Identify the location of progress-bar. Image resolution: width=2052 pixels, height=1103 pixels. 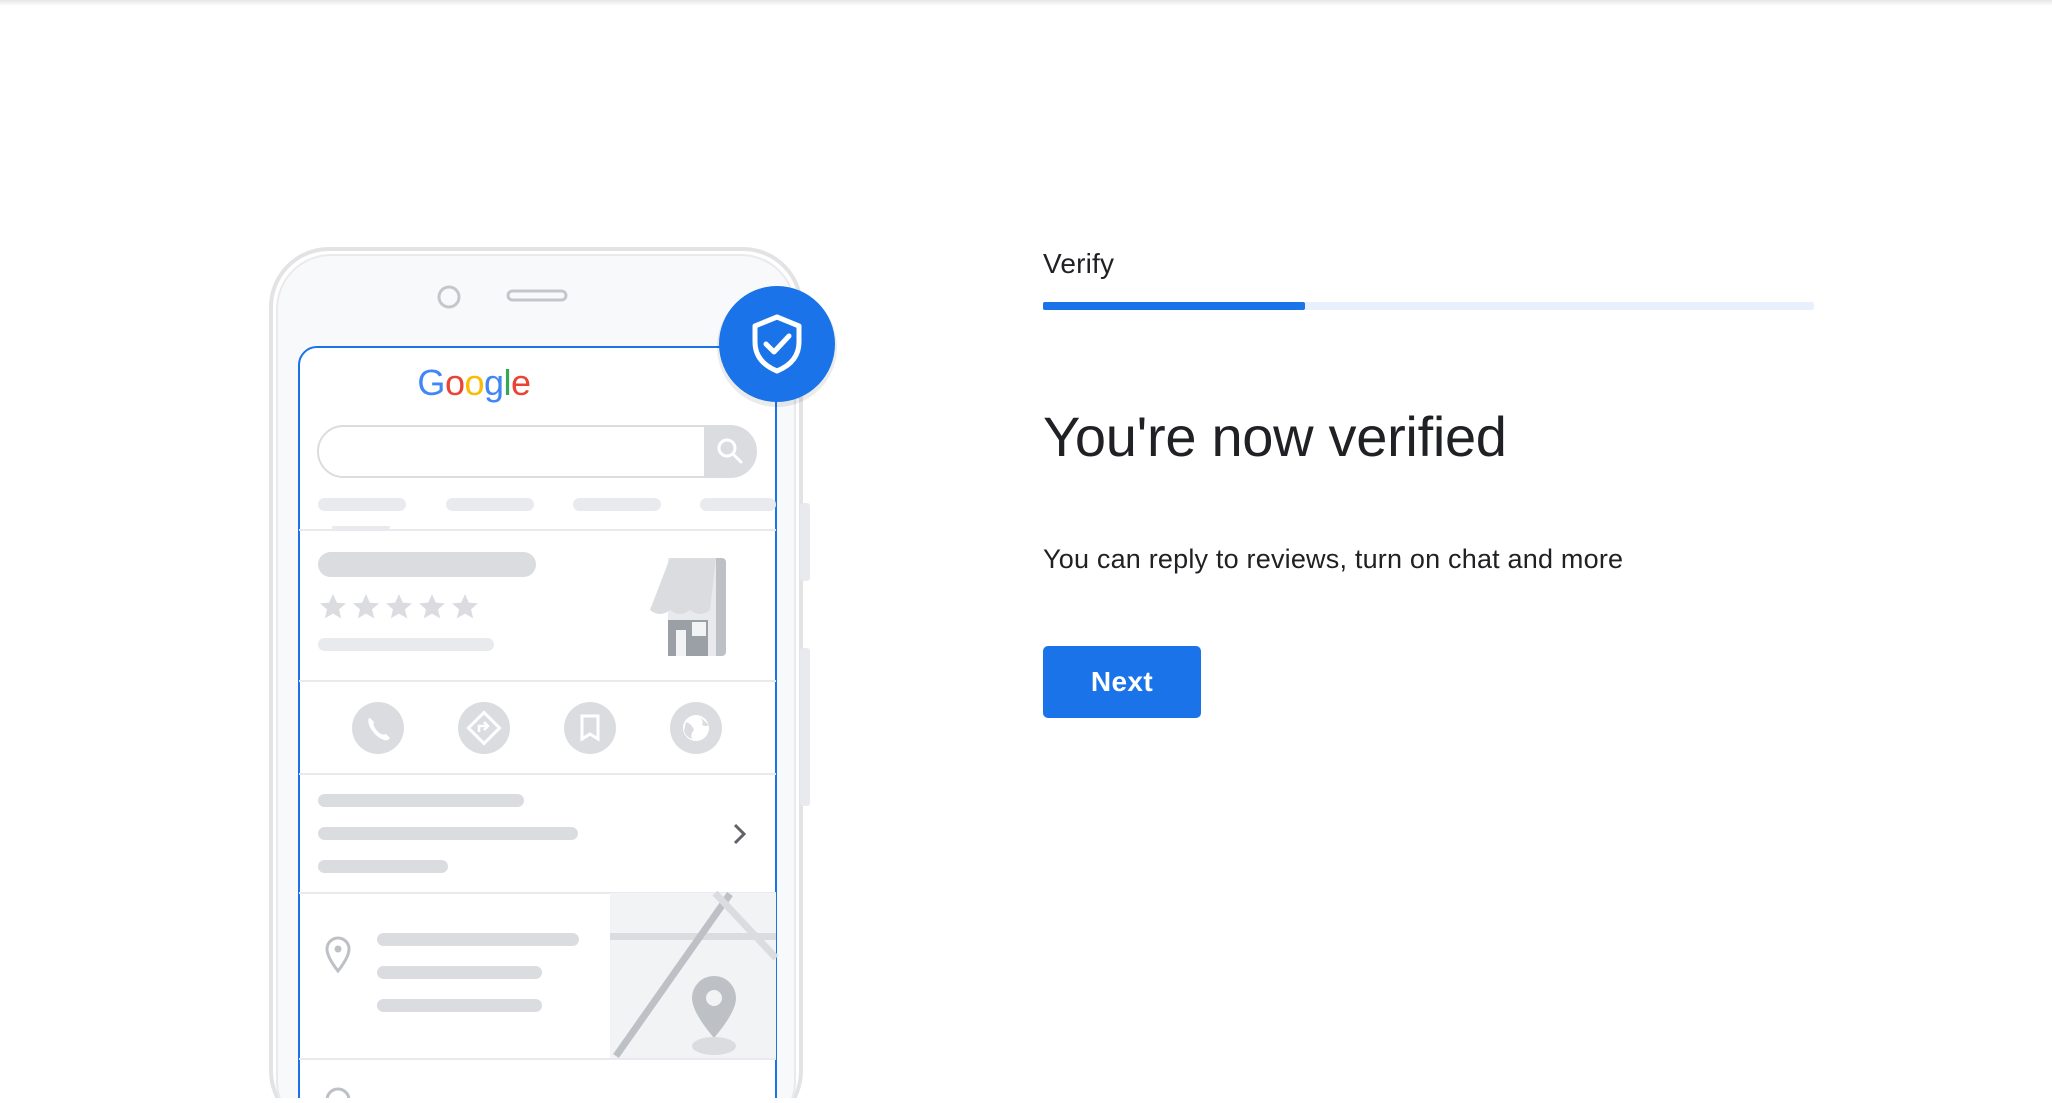
(1428, 306).